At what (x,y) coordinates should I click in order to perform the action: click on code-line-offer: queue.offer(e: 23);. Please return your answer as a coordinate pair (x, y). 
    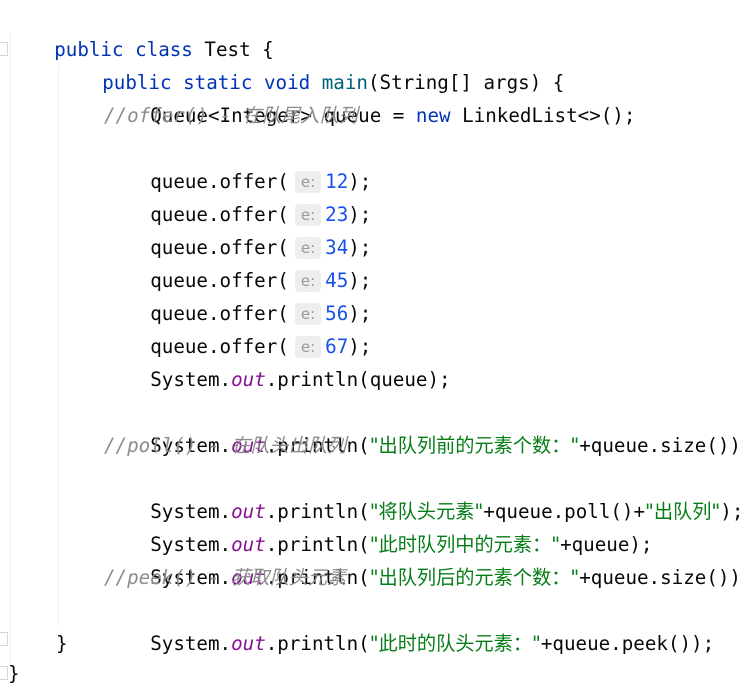
    Looking at the image, I should click on (237, 195).